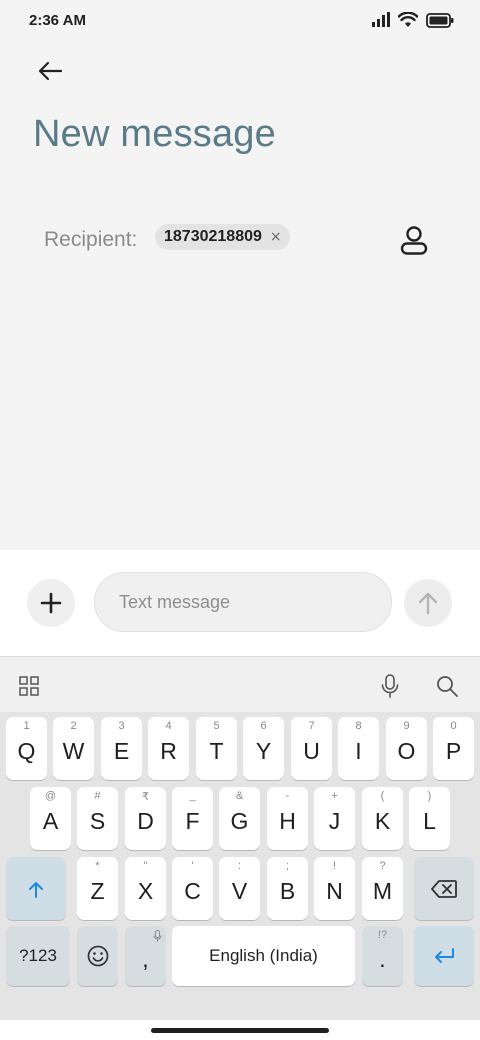  I want to click on enter-icon, so click(444, 955).